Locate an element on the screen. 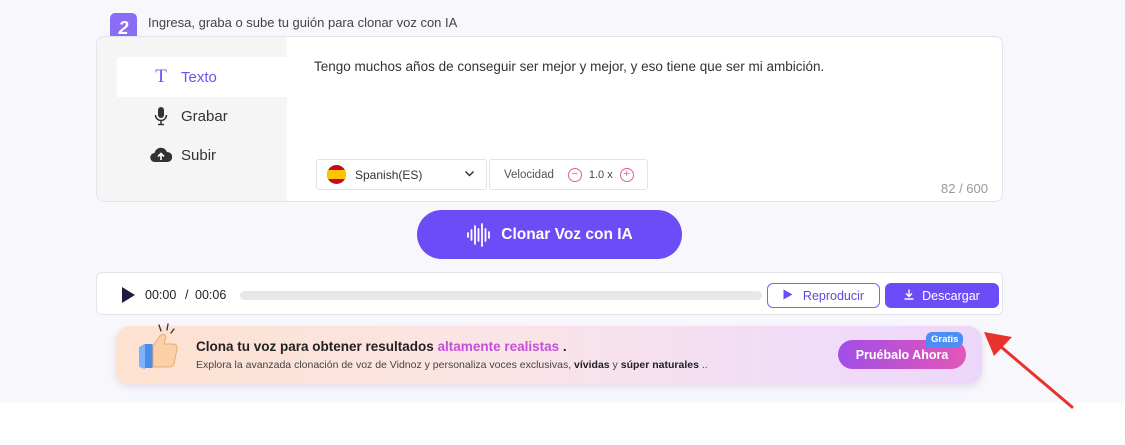 The width and height of the screenshot is (1125, 445). character-count: 82 / 600 is located at coordinates (964, 188).